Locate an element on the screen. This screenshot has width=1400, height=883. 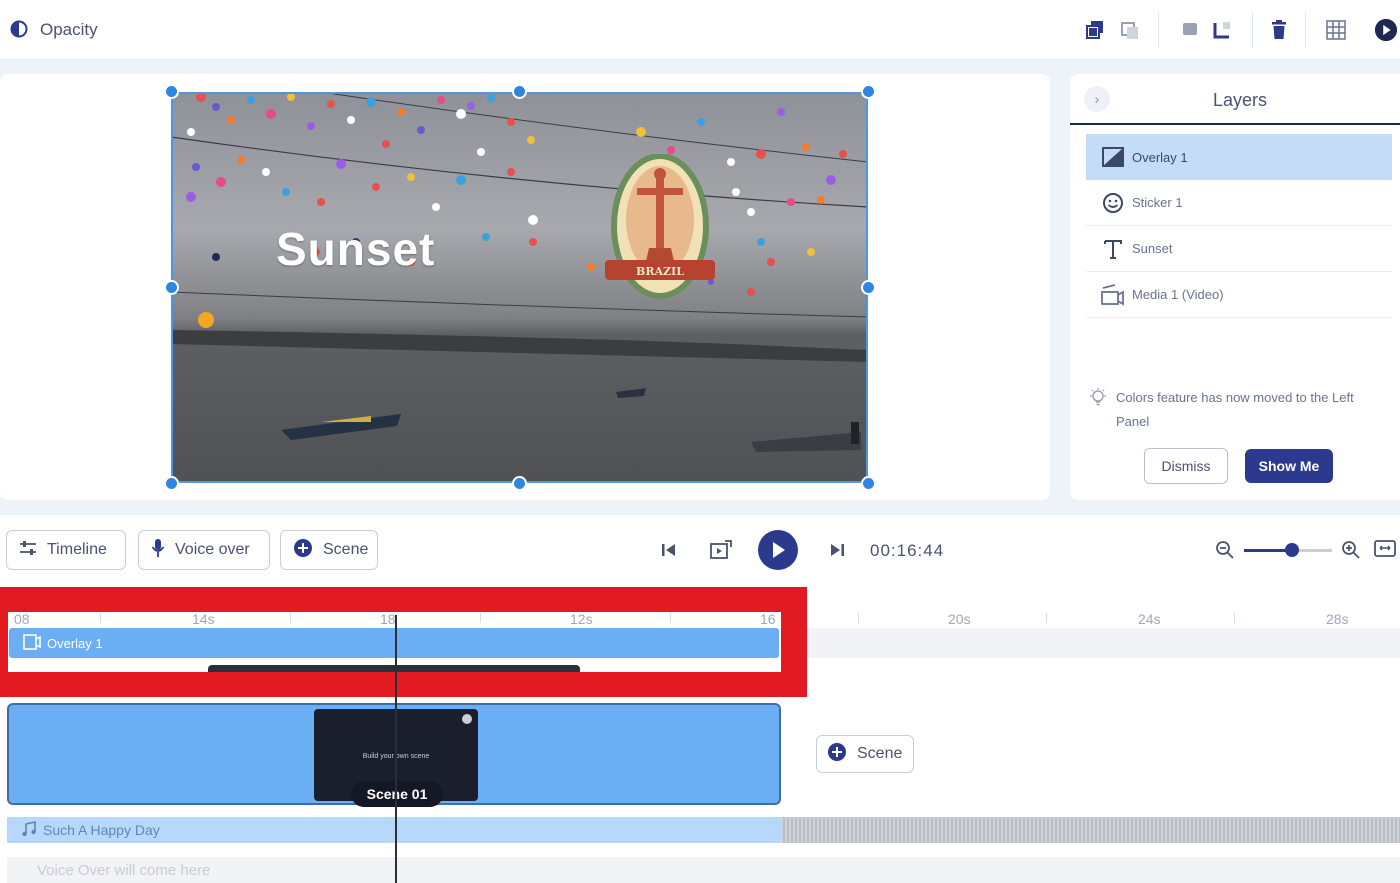
resize-handle-bottom-left is located at coordinates (171, 483).